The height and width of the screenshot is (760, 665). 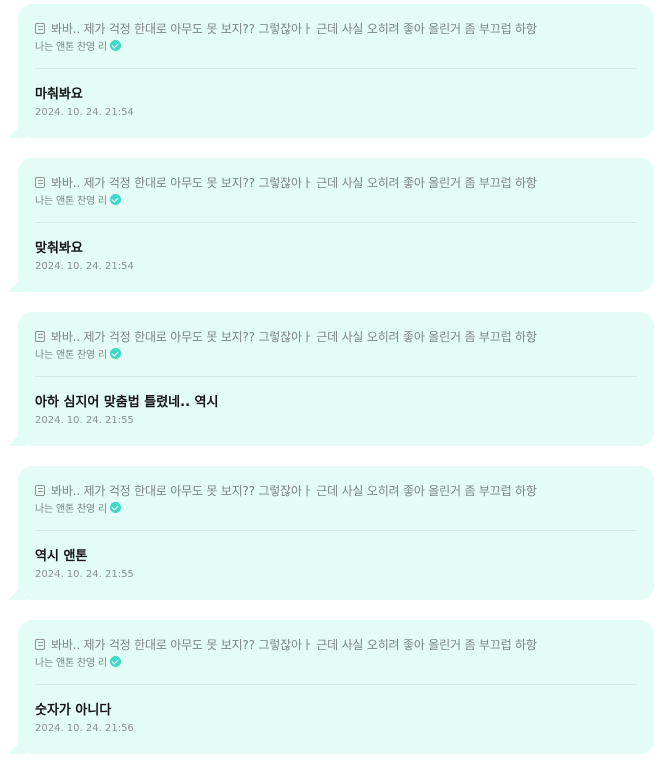 What do you see at coordinates (73, 710) in the screenshot?
I see `reply-message: 숫자가 아니다` at bounding box center [73, 710].